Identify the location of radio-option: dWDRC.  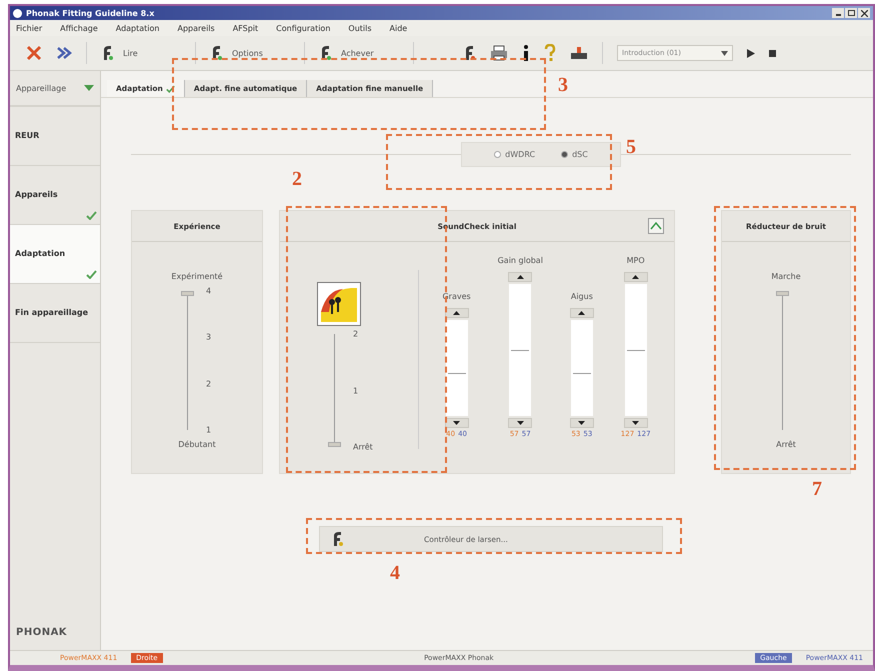
(515, 154).